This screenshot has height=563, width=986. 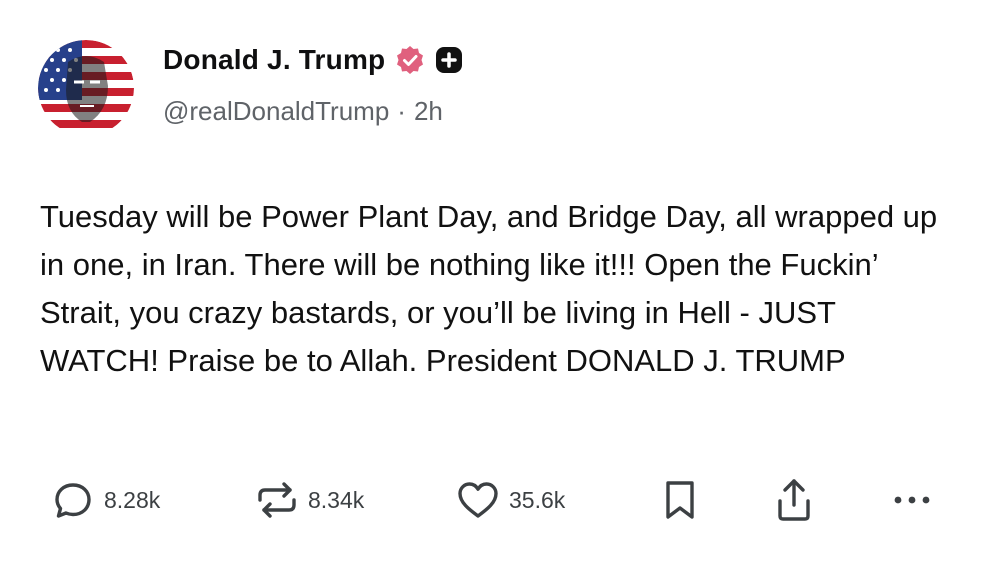 I want to click on reply-button: 8.28k, so click(x=106, y=500).